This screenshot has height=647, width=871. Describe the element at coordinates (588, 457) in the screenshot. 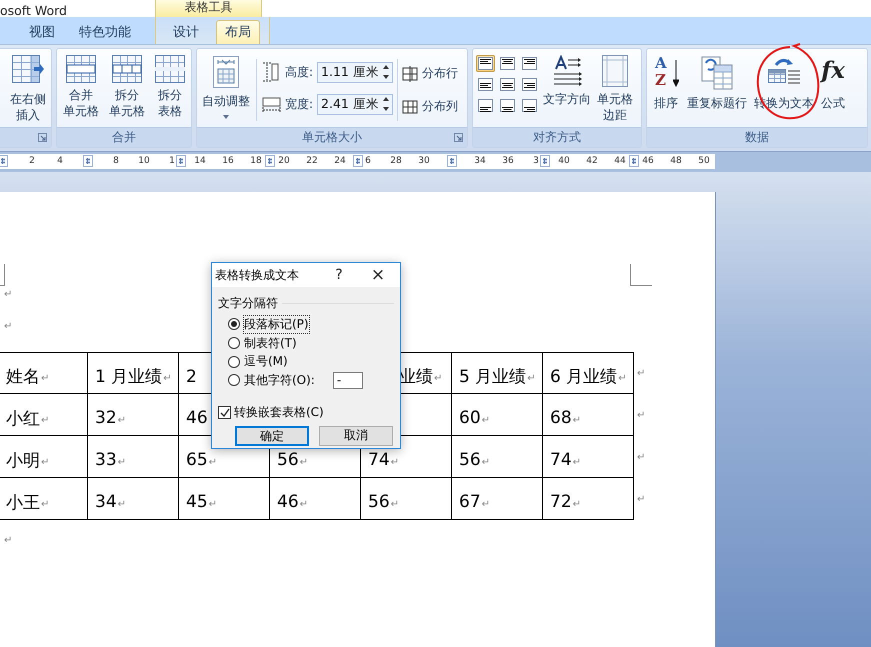

I see `table-cell: 74↵` at that location.